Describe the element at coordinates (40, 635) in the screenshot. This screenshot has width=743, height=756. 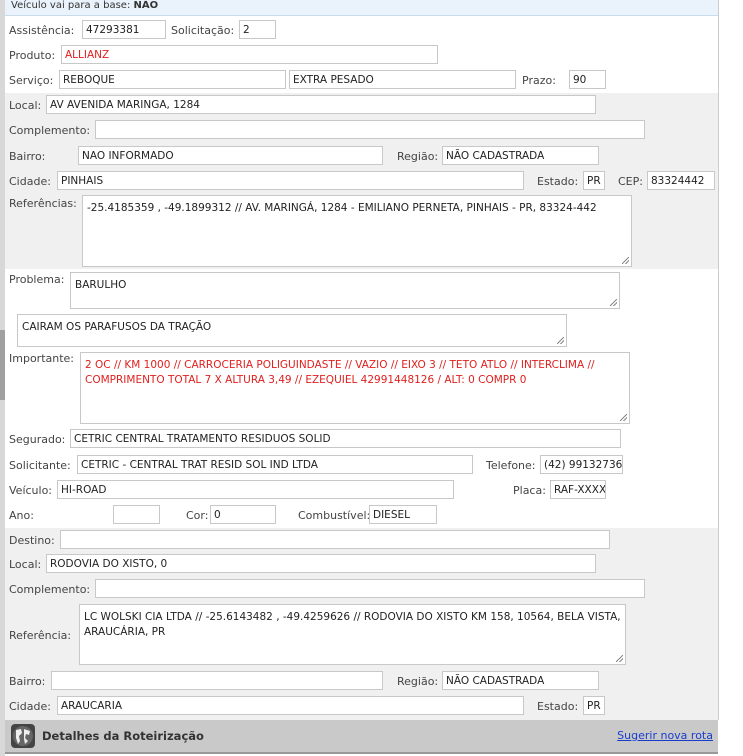
I see `destino-referencia-label: Referência:` at that location.